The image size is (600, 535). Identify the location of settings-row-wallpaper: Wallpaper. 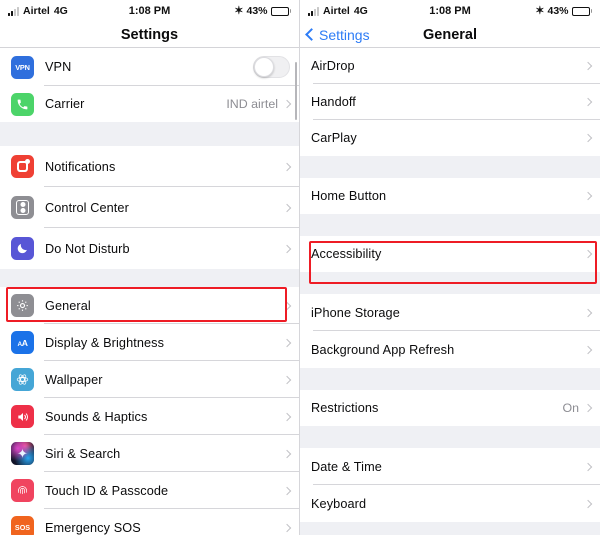
(149, 379).